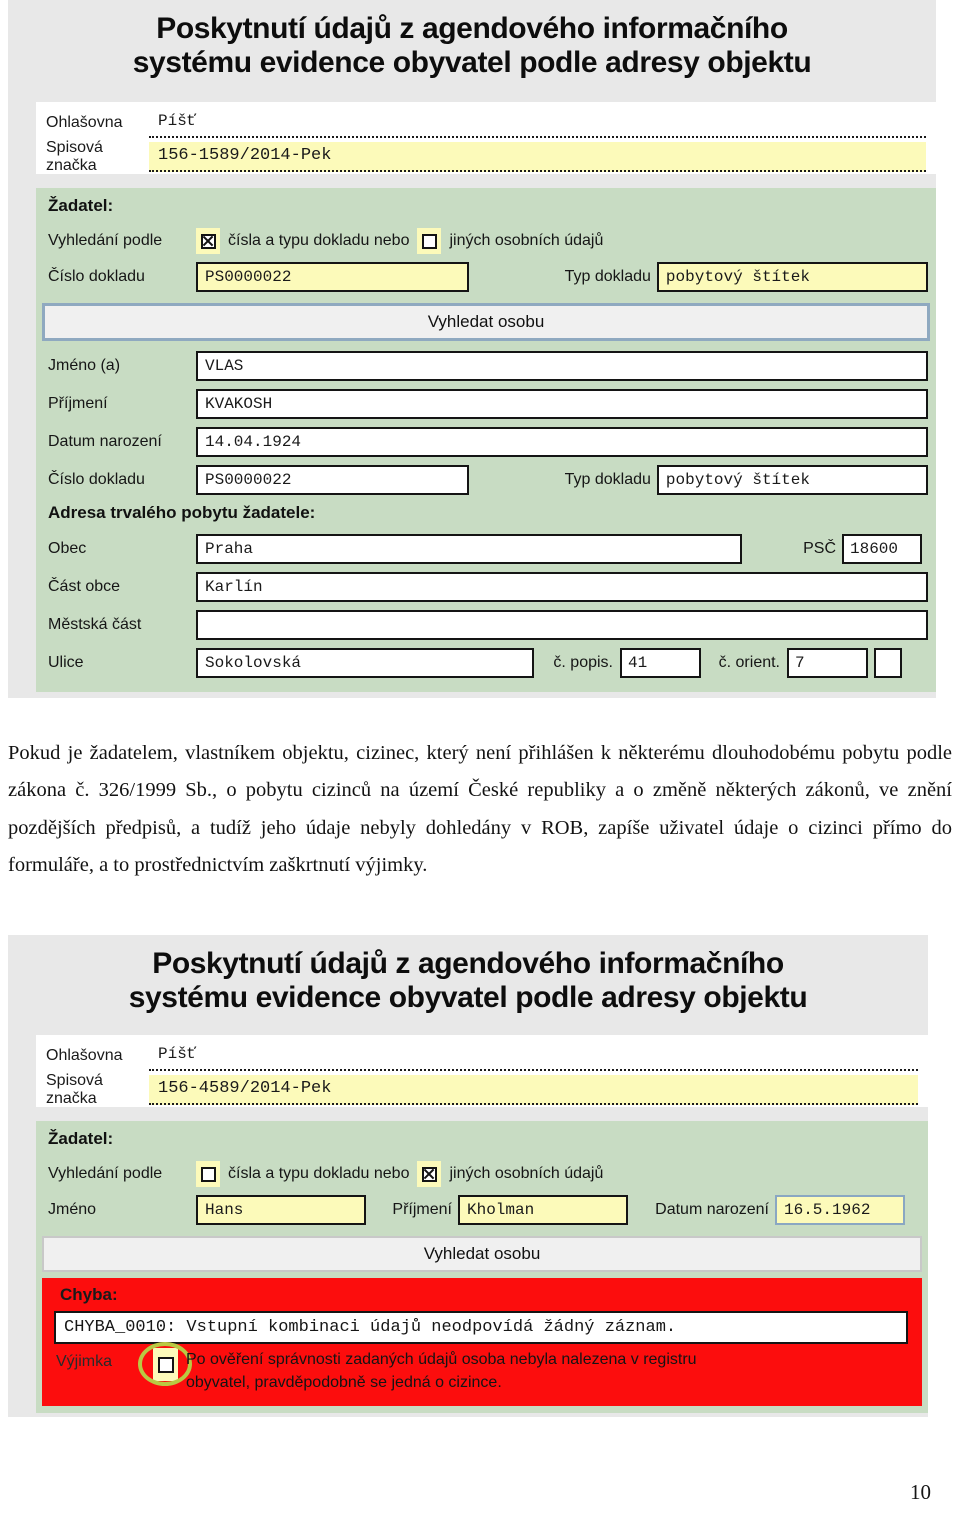  I want to click on street-input: Sokolovská, so click(365, 663).